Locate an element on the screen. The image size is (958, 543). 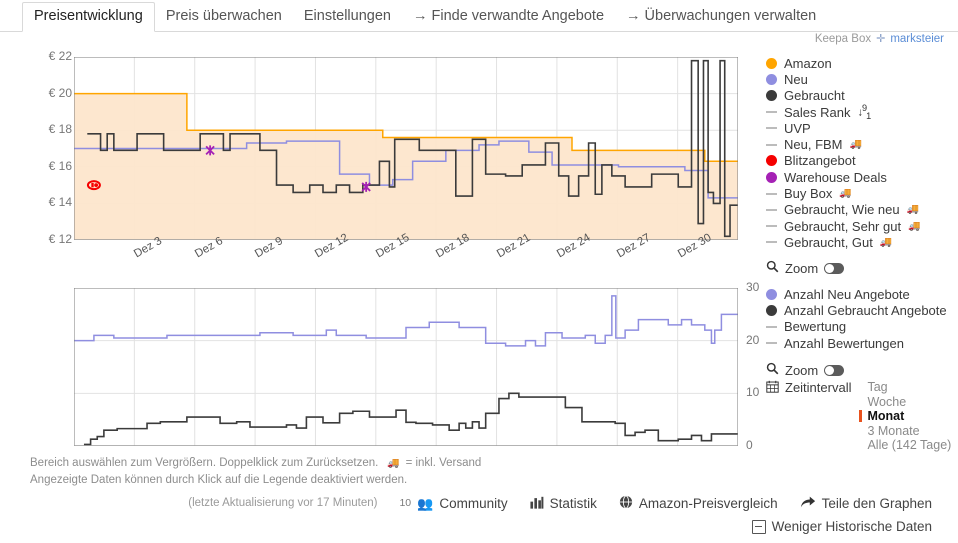
legend-item-anzahl-bewertungen: Anzahl Bewertungen is located at coordinates (862, 343).